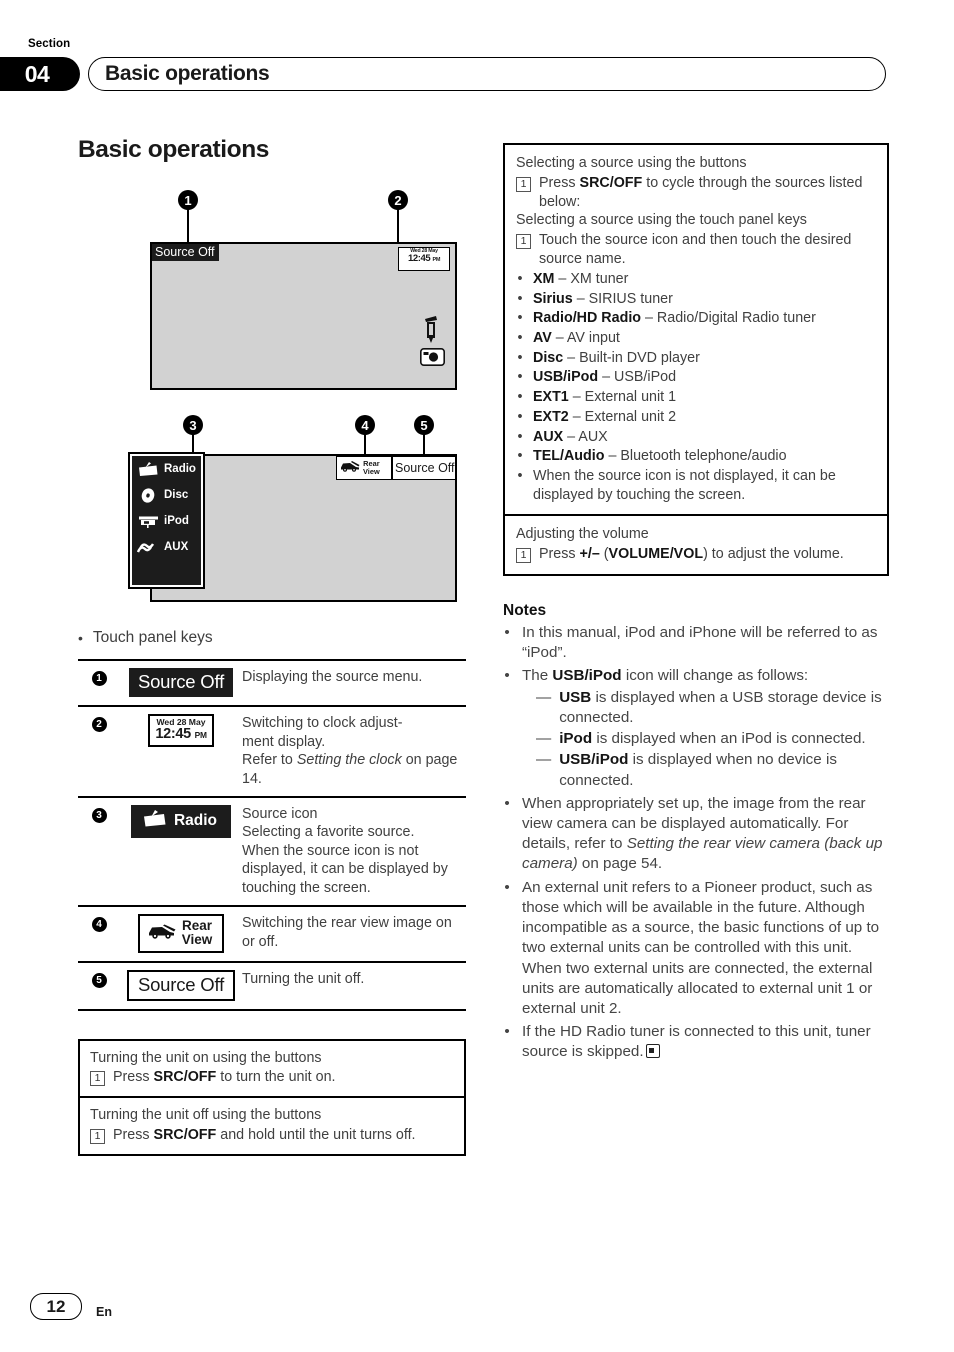 Image resolution: width=954 pixels, height=1352 pixels. I want to click on disc-icon, so click(148, 495).